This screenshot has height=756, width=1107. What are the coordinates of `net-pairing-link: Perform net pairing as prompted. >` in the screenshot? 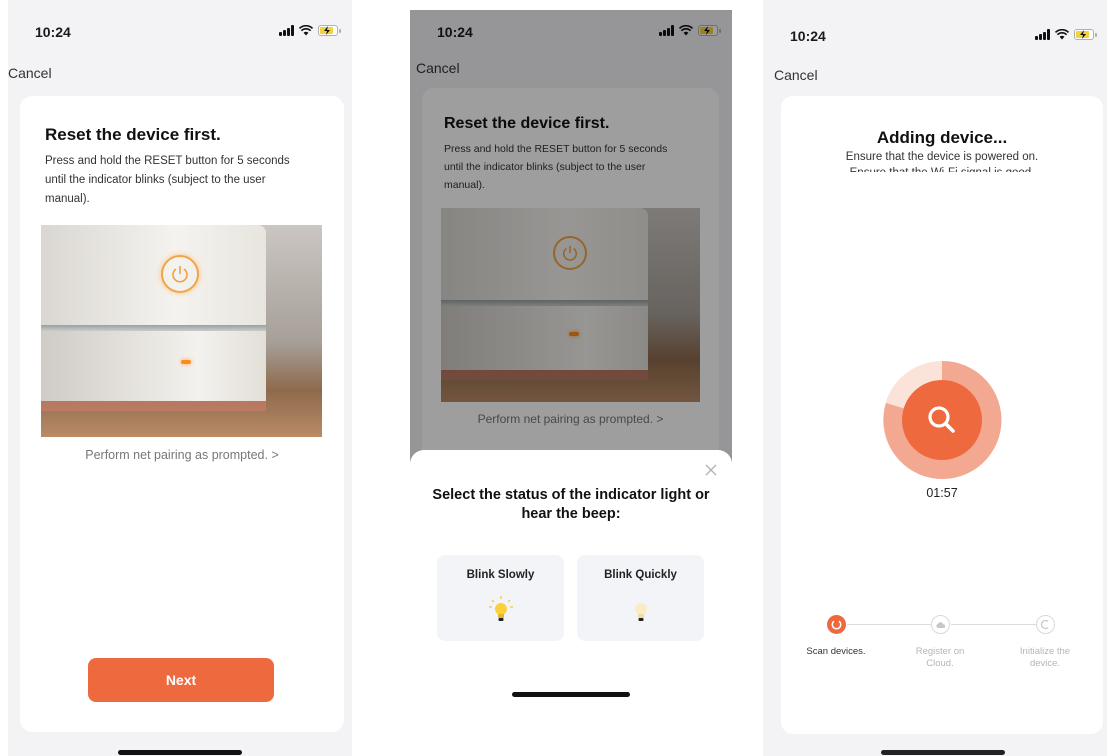 It's located at (182, 455).